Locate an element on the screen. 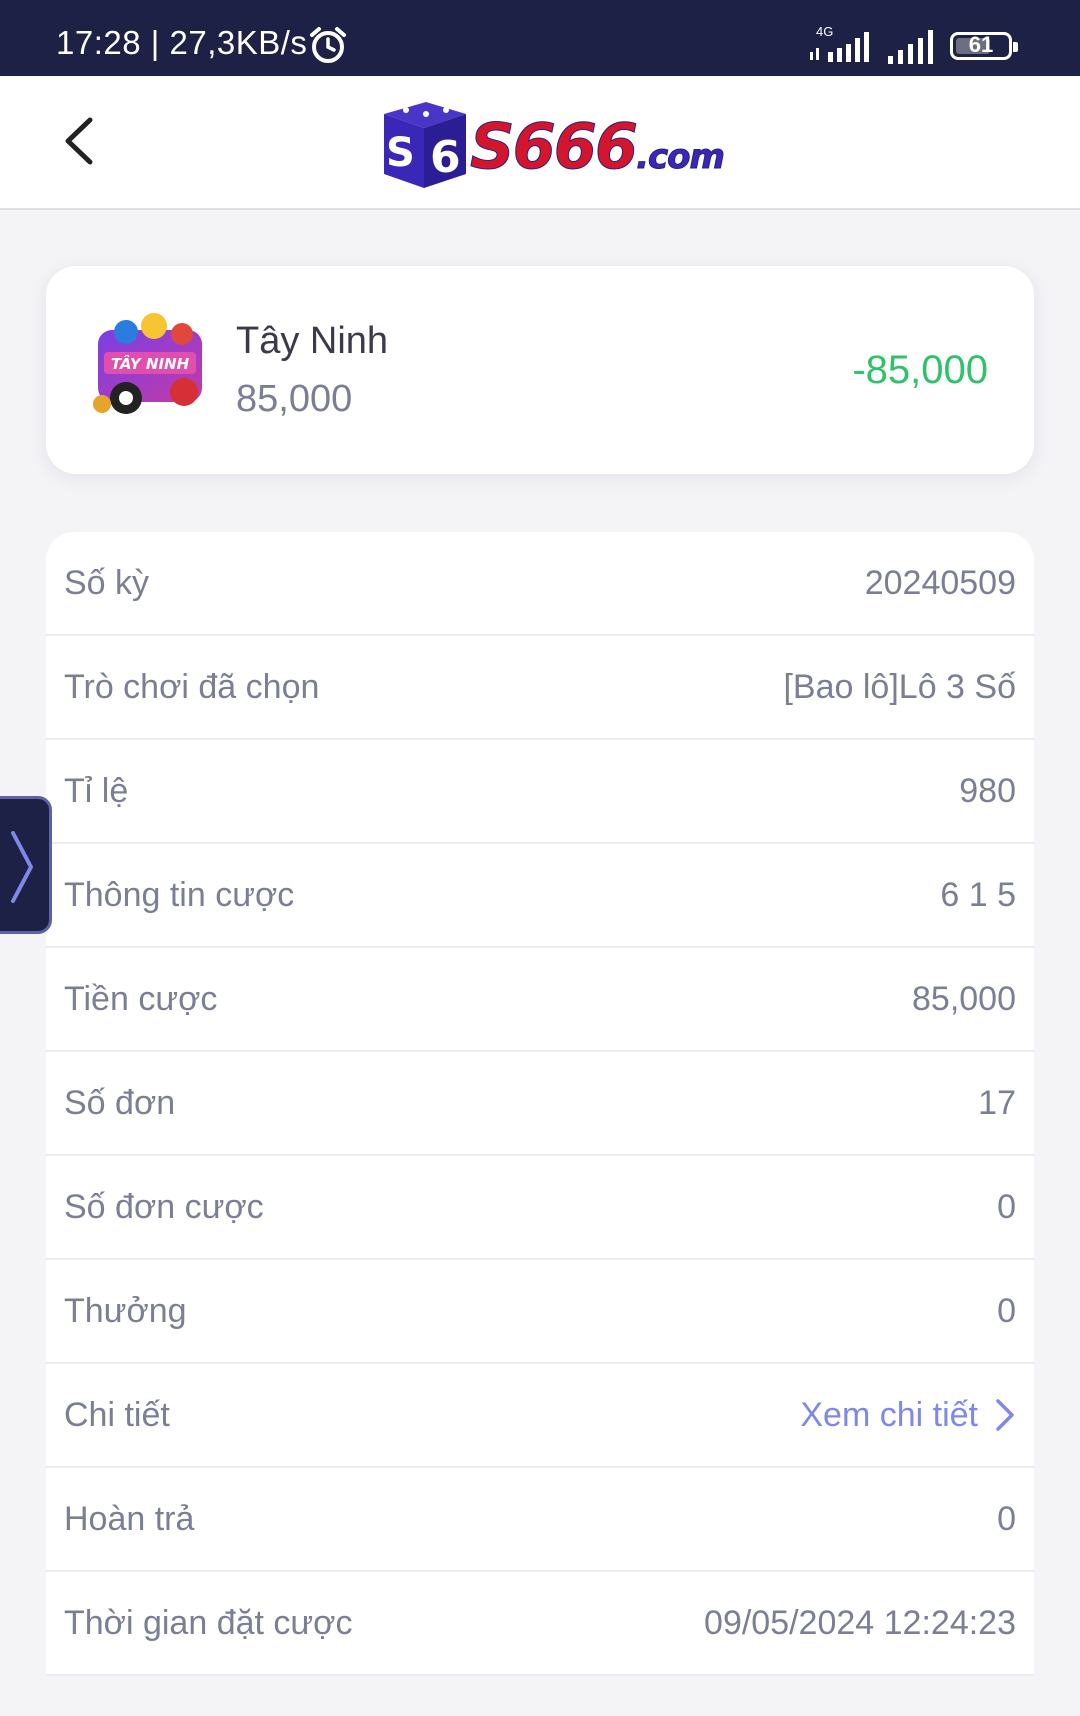 The height and width of the screenshot is (1716, 1080). detail-row-order-count: Số đơn 17 is located at coordinates (540, 1104).